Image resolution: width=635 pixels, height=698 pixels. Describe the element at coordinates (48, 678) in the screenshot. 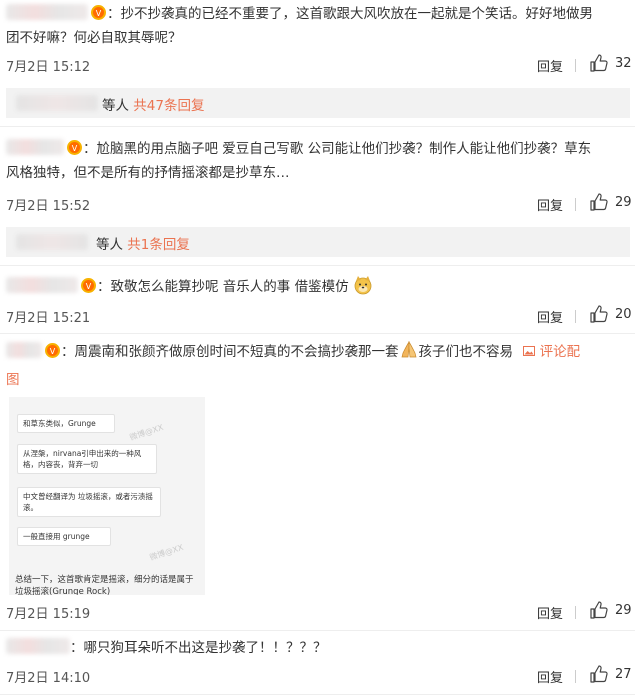

I see `comment-date: 7月2日 14:10` at that location.